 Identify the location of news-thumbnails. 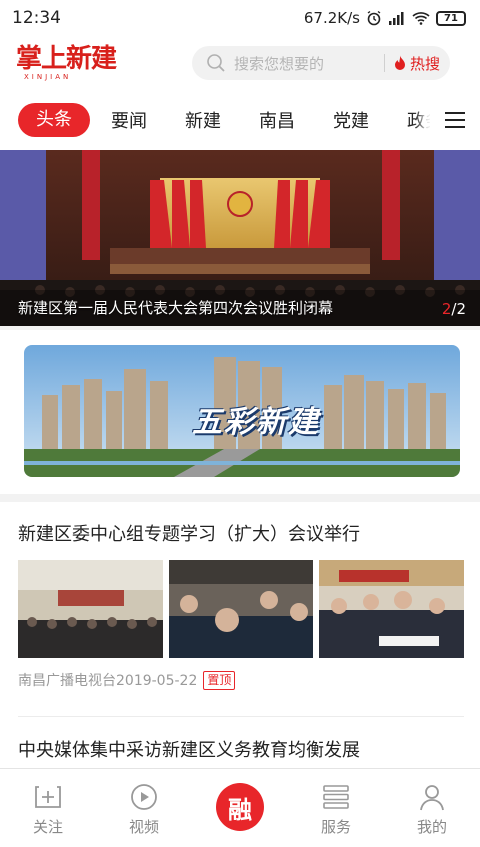
(241, 609).